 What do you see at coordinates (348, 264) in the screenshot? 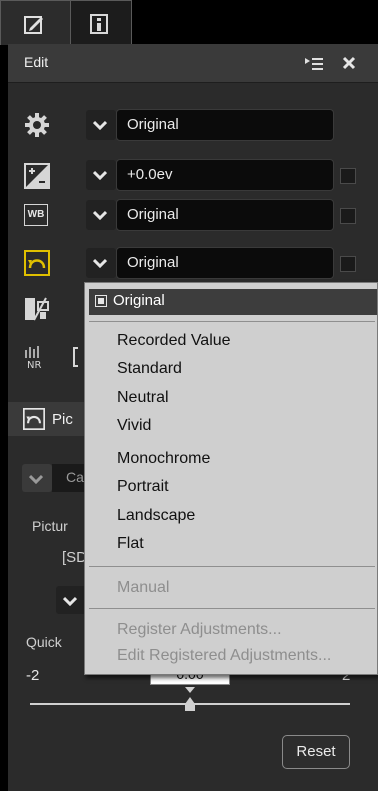
I see `picture-control-checkbox` at bounding box center [348, 264].